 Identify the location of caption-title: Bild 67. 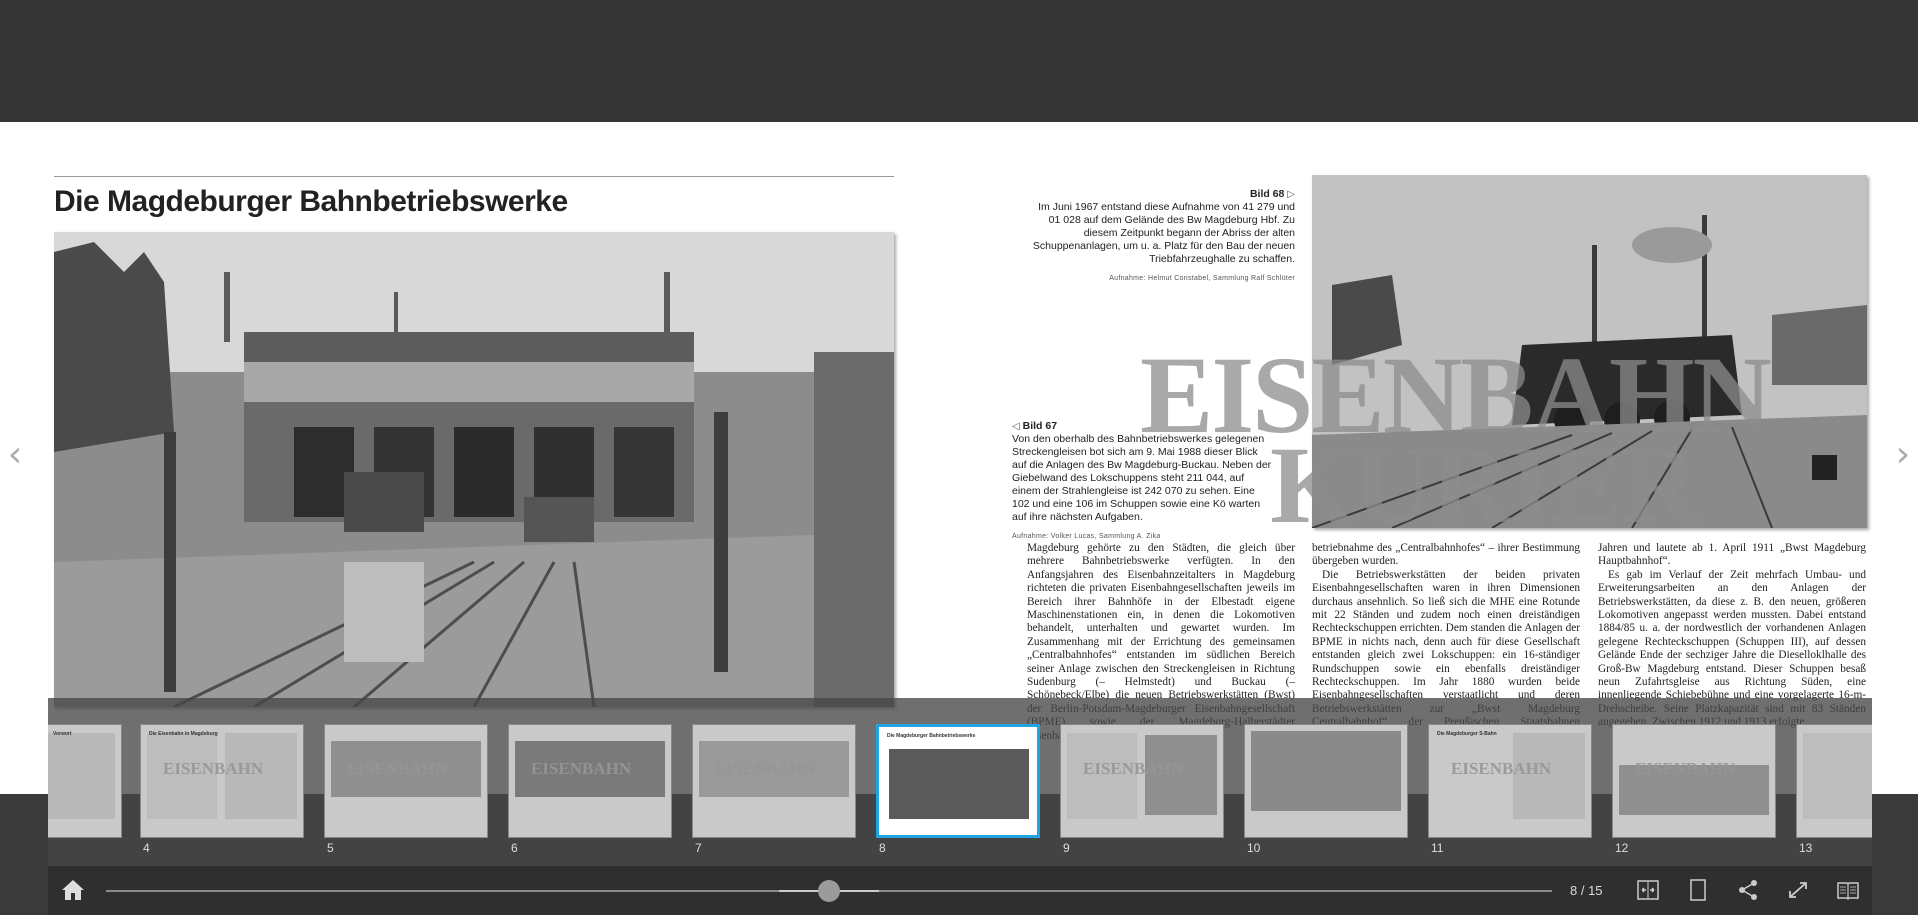
(1040, 426).